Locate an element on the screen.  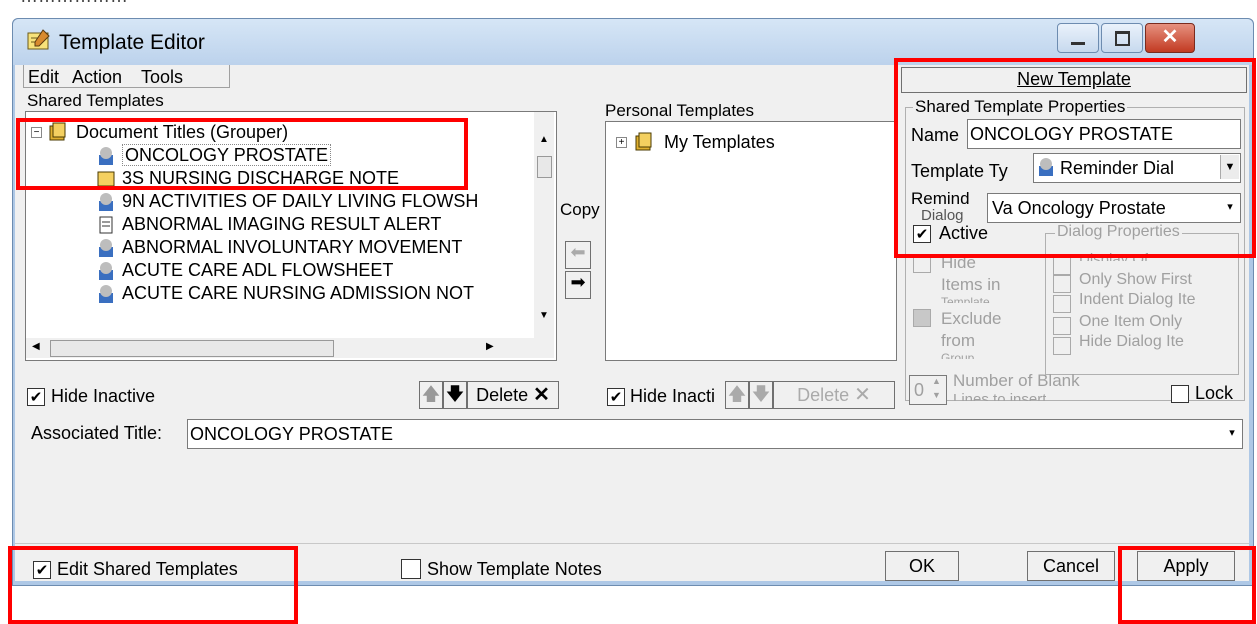
tree-item: ACUTE CARE NURSING ADMISSION NOT is located at coordinates (285, 295).